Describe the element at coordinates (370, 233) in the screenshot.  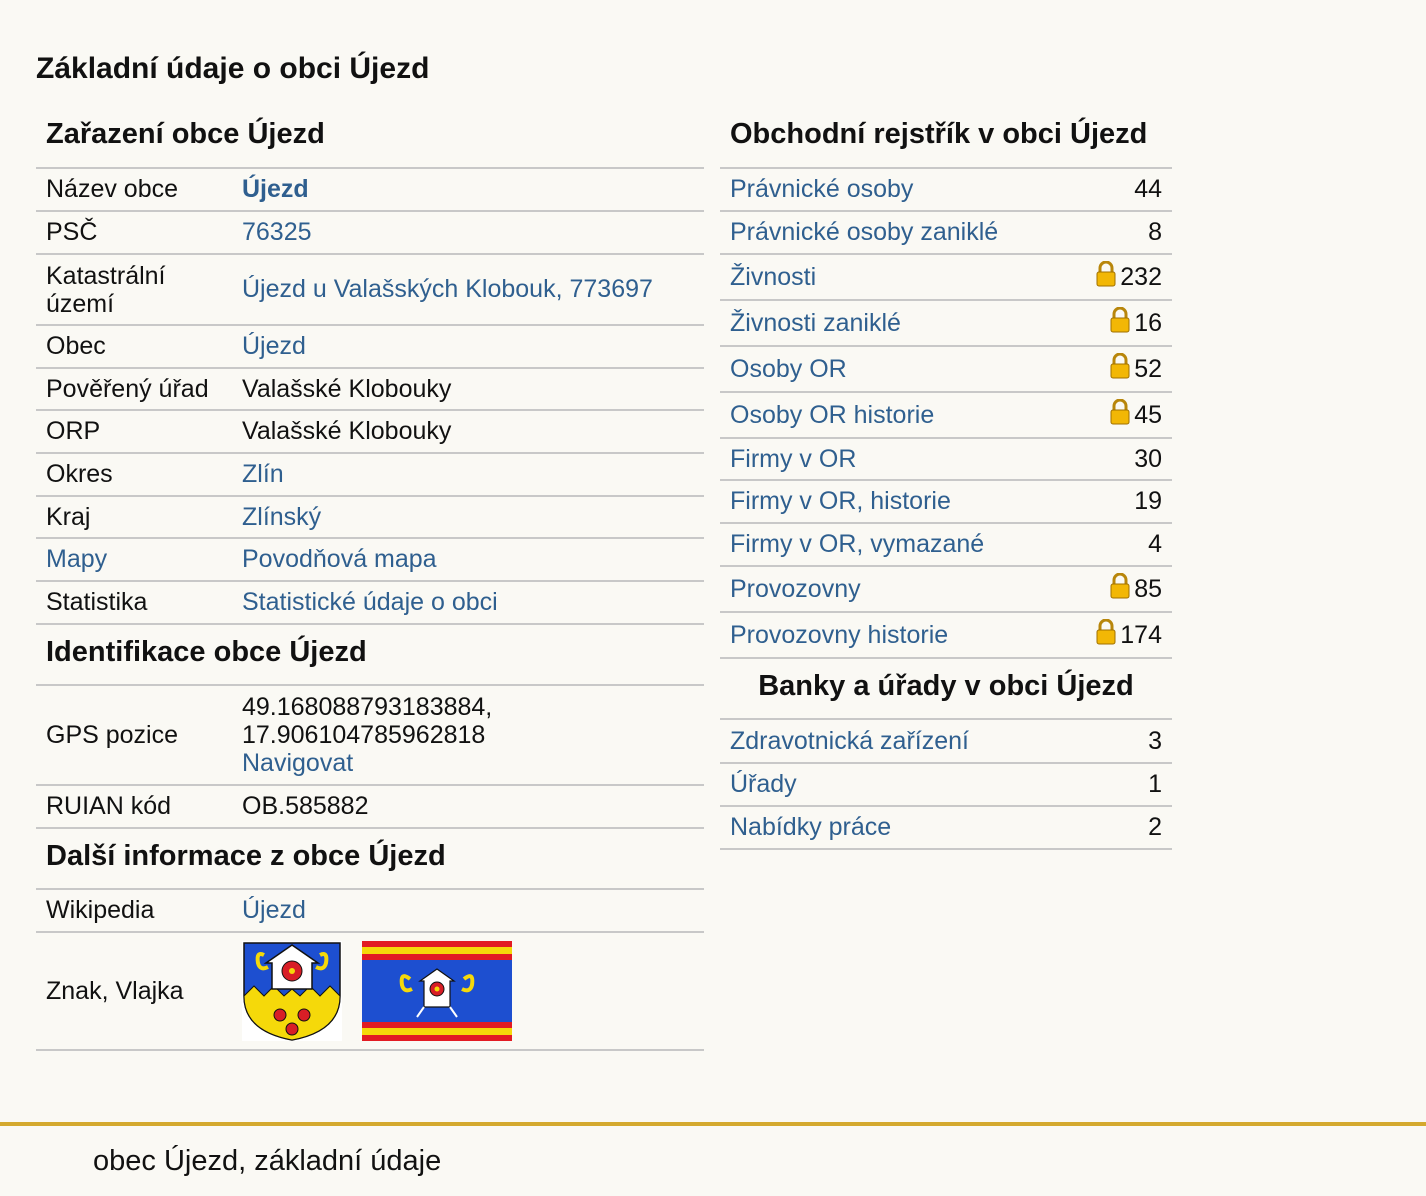
I see `table-row: PSČ 76325` at that location.